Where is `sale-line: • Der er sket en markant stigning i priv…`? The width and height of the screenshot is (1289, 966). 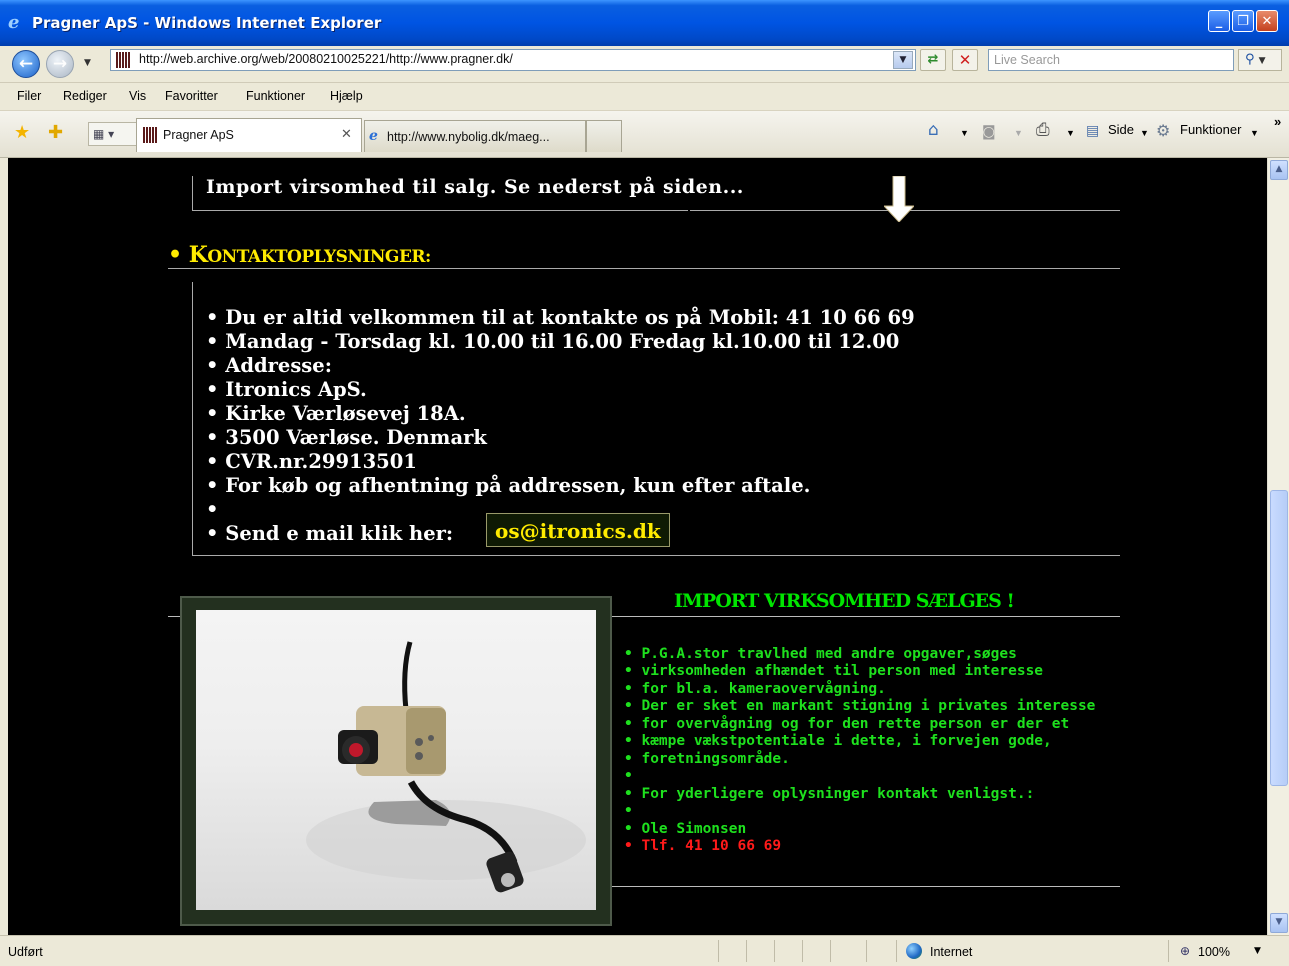
sale-line: • Der er sket en markant stigning i priv… is located at coordinates (860, 706).